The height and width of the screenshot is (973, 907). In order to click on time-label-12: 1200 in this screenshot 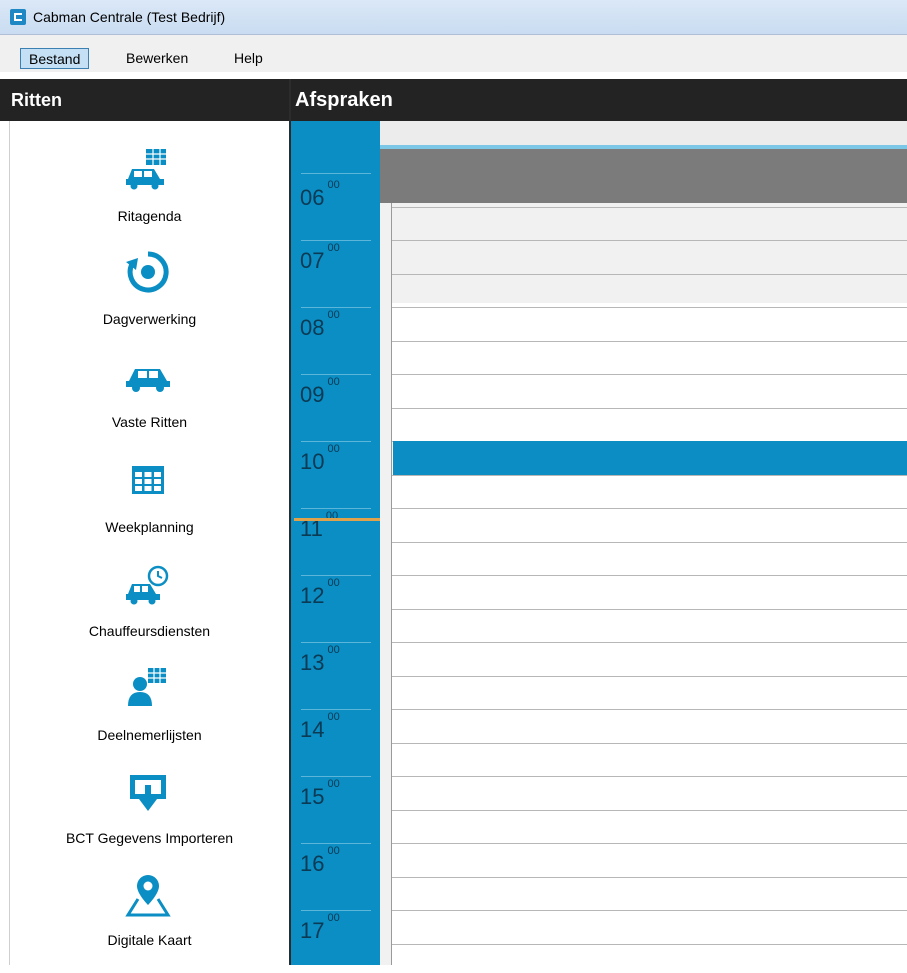, I will do `click(320, 592)`.